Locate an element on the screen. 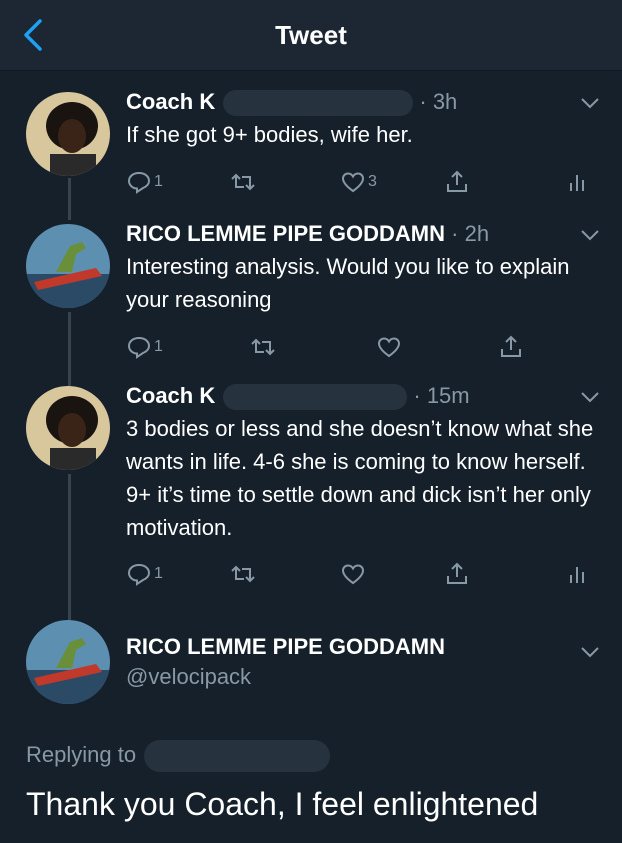 The height and width of the screenshot is (843, 622). top-bar: Tweet is located at coordinates (311, 35).